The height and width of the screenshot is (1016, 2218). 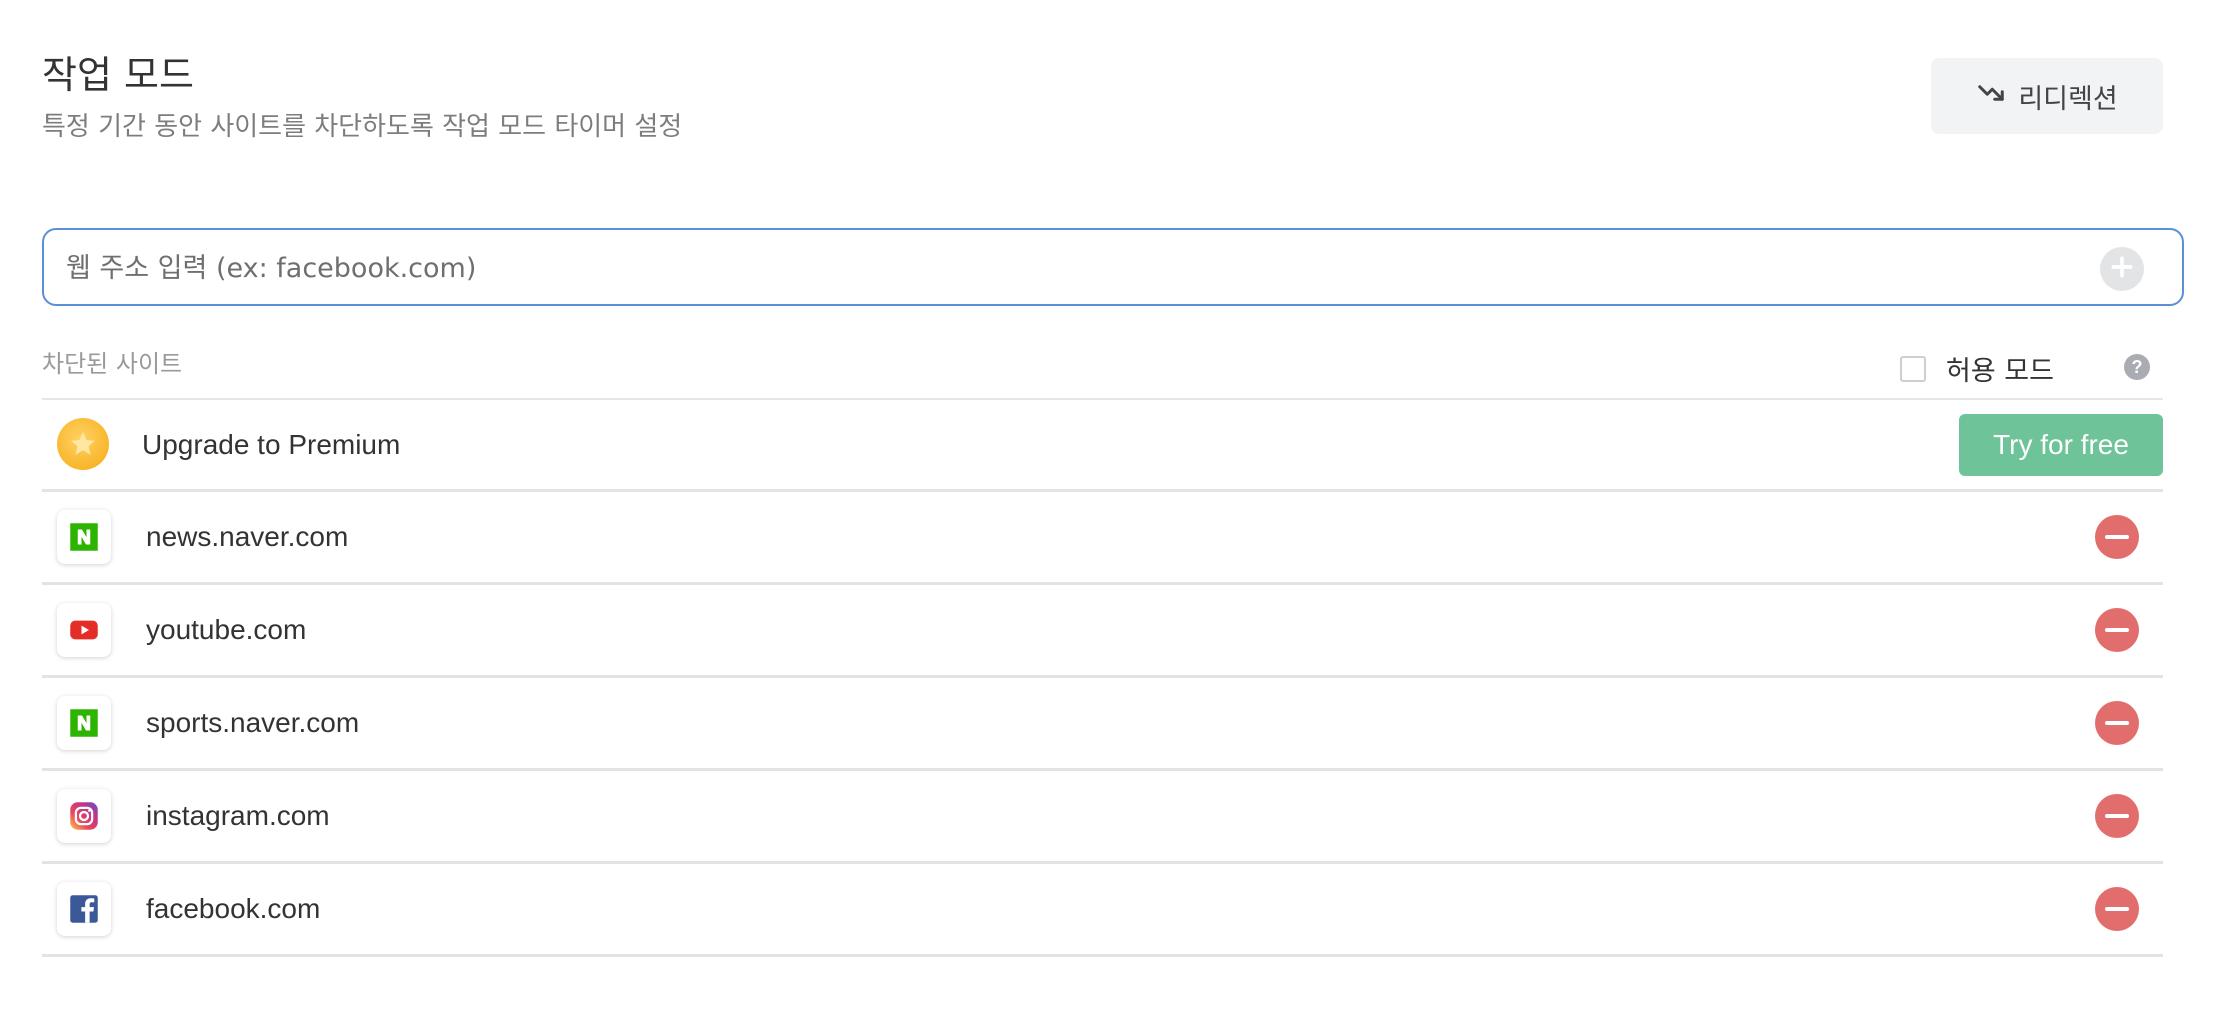 What do you see at coordinates (84, 630) in the screenshot?
I see `youtube-icon` at bounding box center [84, 630].